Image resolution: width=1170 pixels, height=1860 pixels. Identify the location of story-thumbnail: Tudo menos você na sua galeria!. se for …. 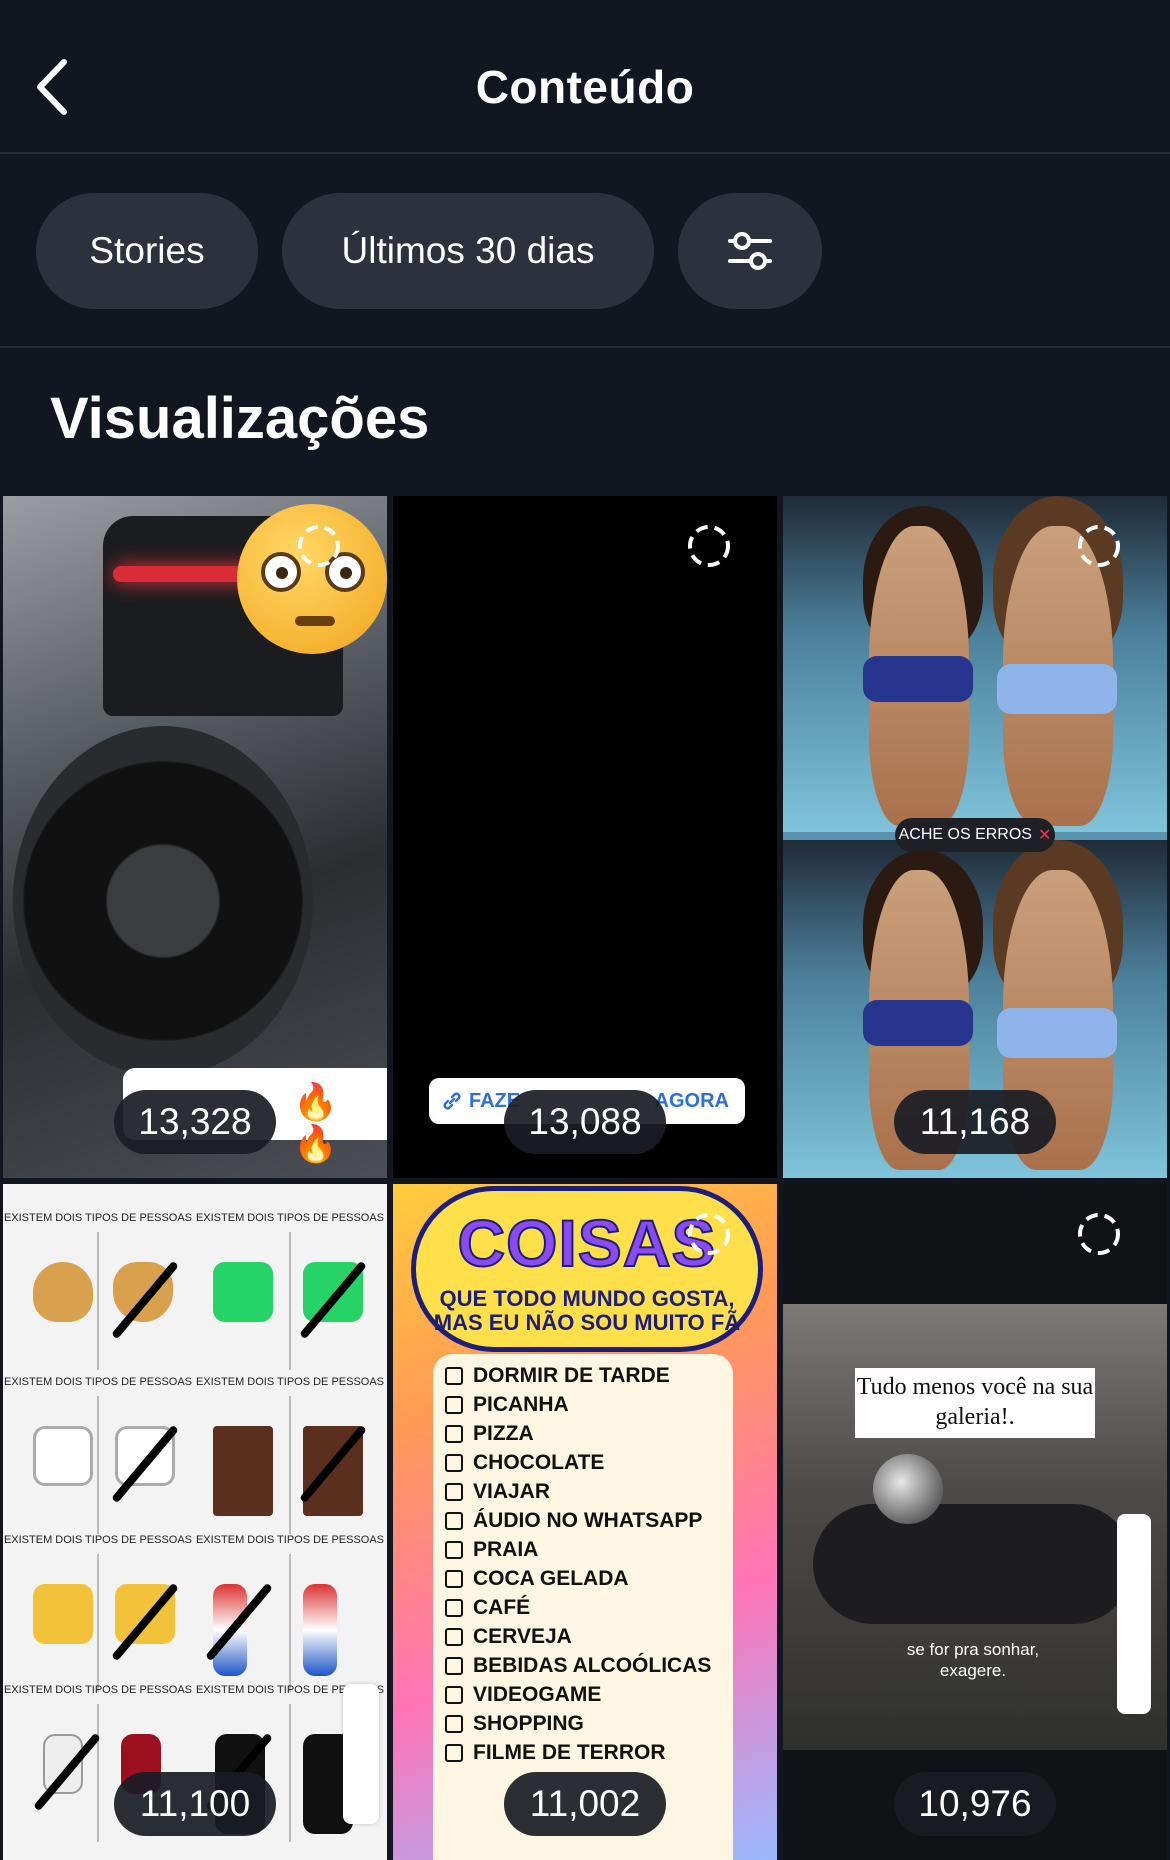
(975, 1522).